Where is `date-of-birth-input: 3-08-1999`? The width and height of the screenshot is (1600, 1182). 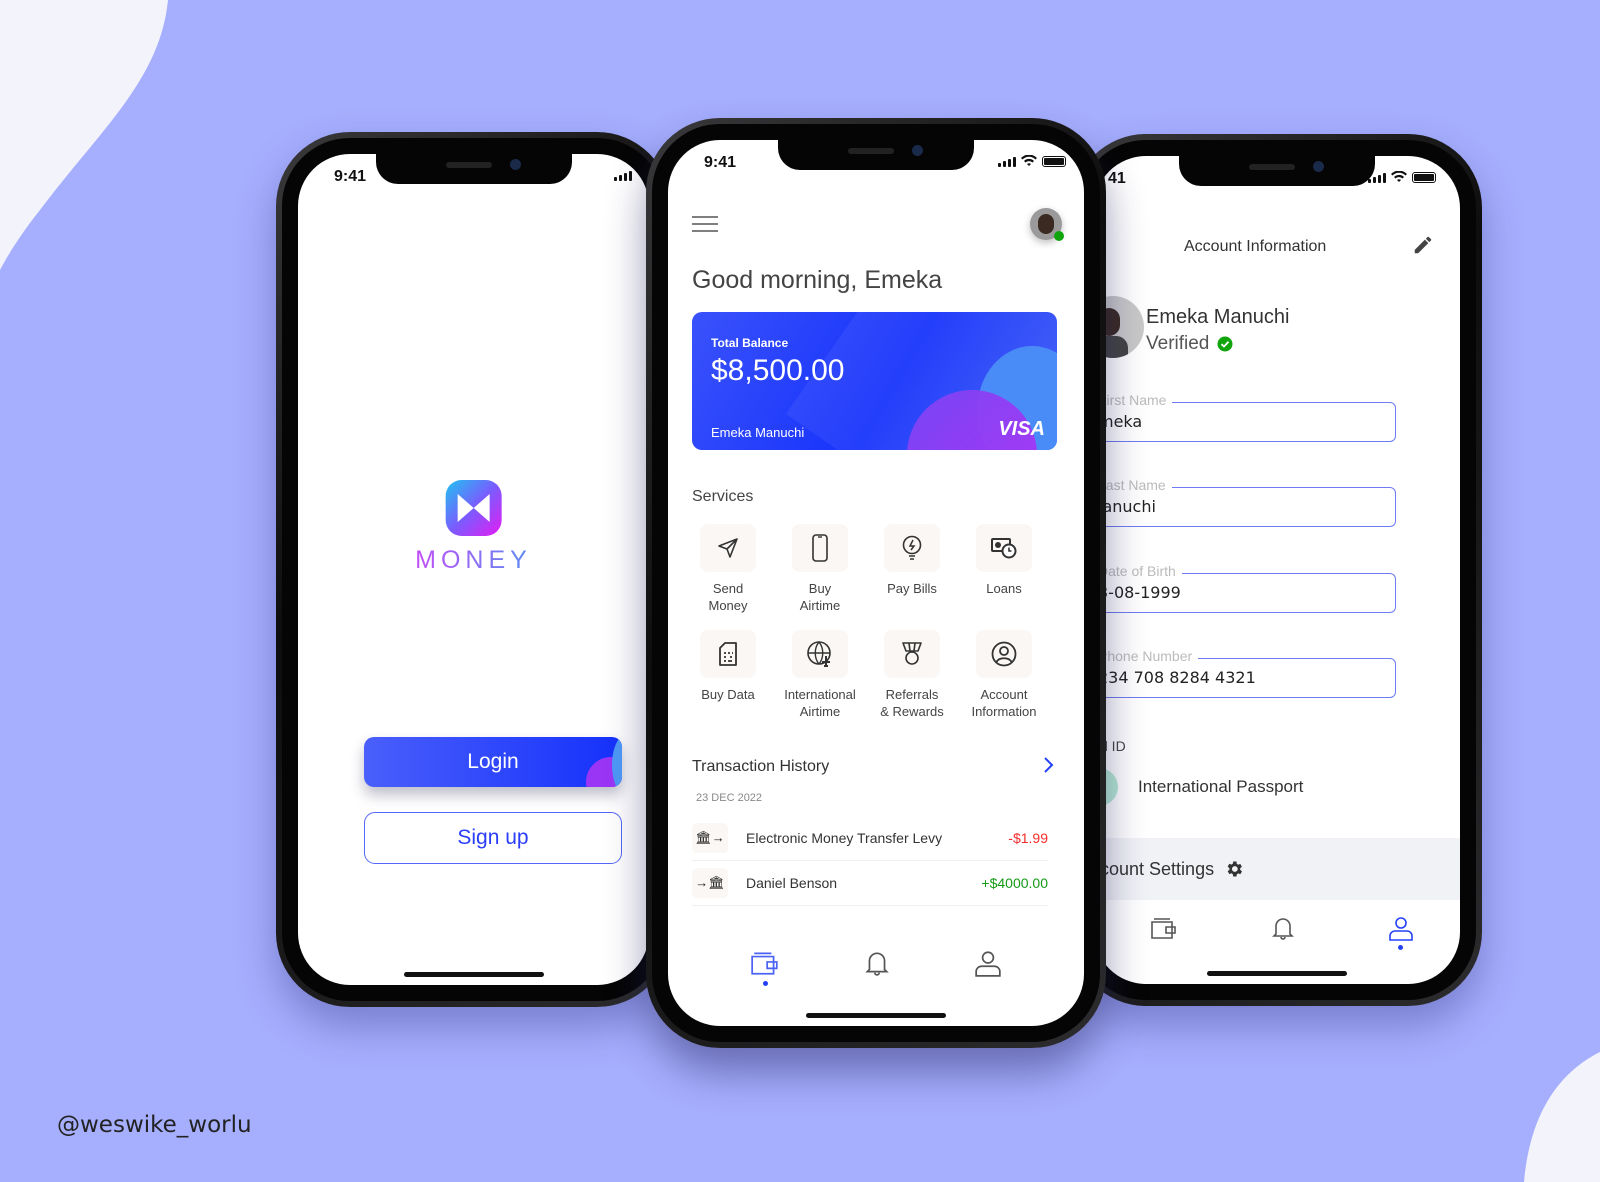 date-of-birth-input: 3-08-1999 is located at coordinates (1245, 593).